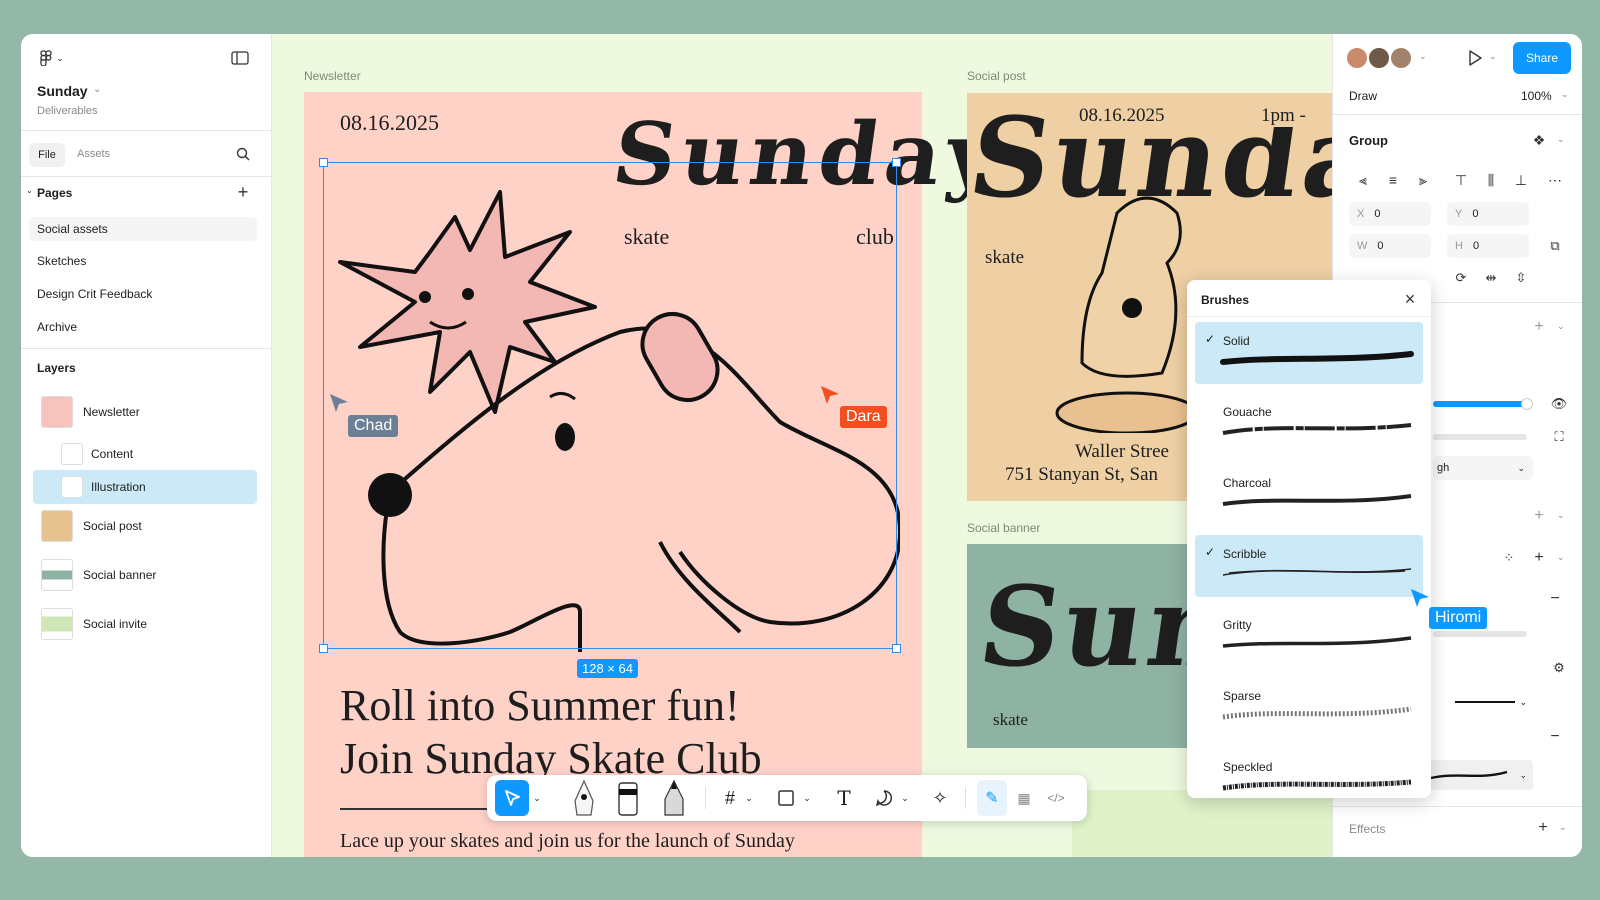 This screenshot has width=1600, height=900. Describe the element at coordinates (1309, 495) in the screenshot. I see `brush-option-charcoal: Charcoal` at that location.